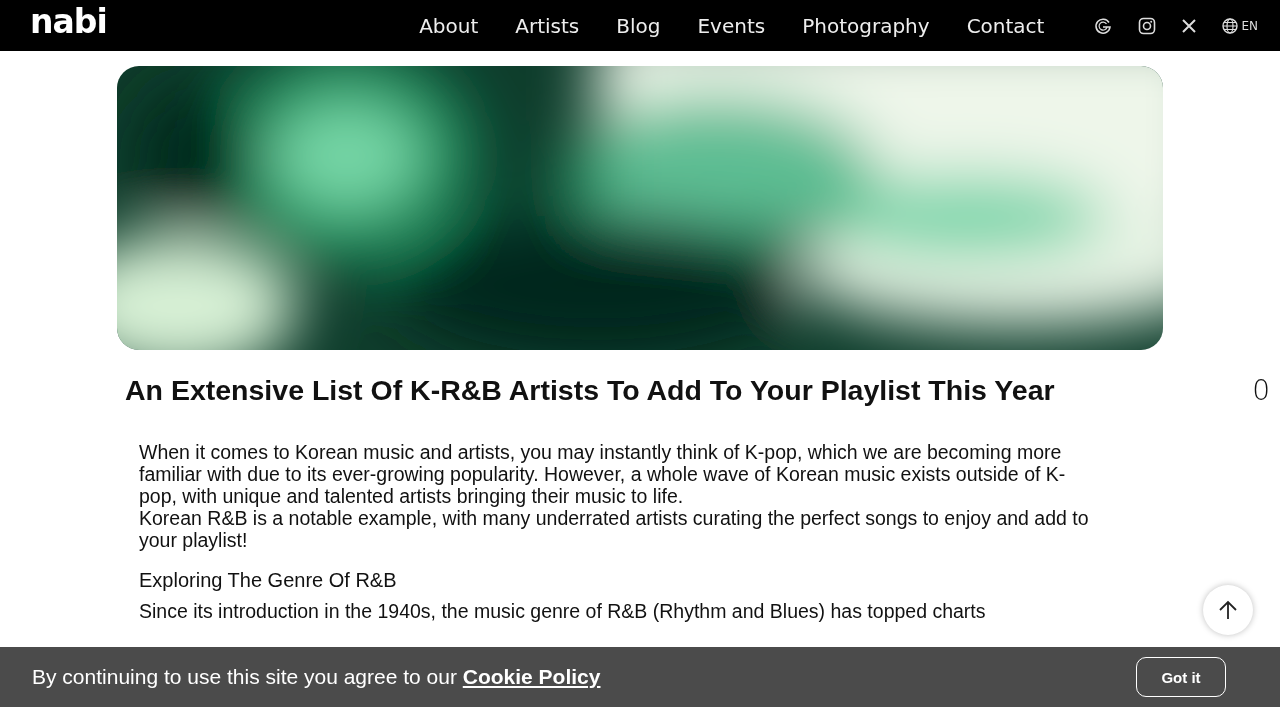  I want to click on cookie-policy-link: Cookie Policy, so click(531, 676).